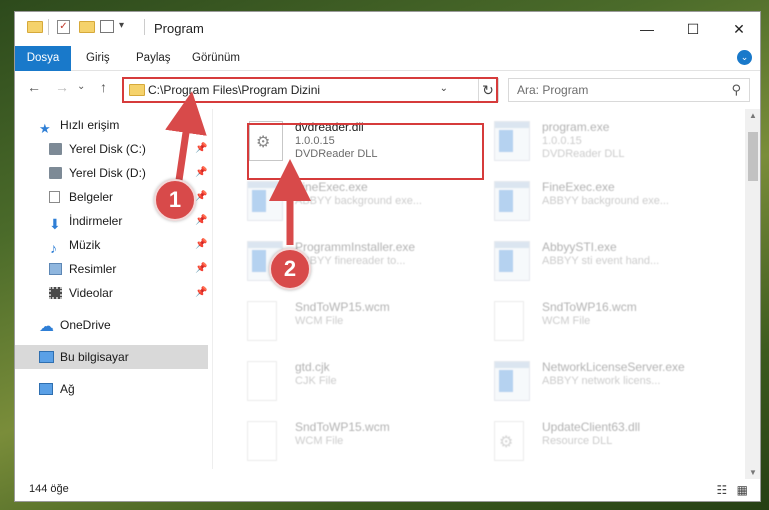 This screenshot has width=769, height=510. What do you see at coordinates (175, 200) in the screenshot?
I see `step-callout-1: 1` at bounding box center [175, 200].